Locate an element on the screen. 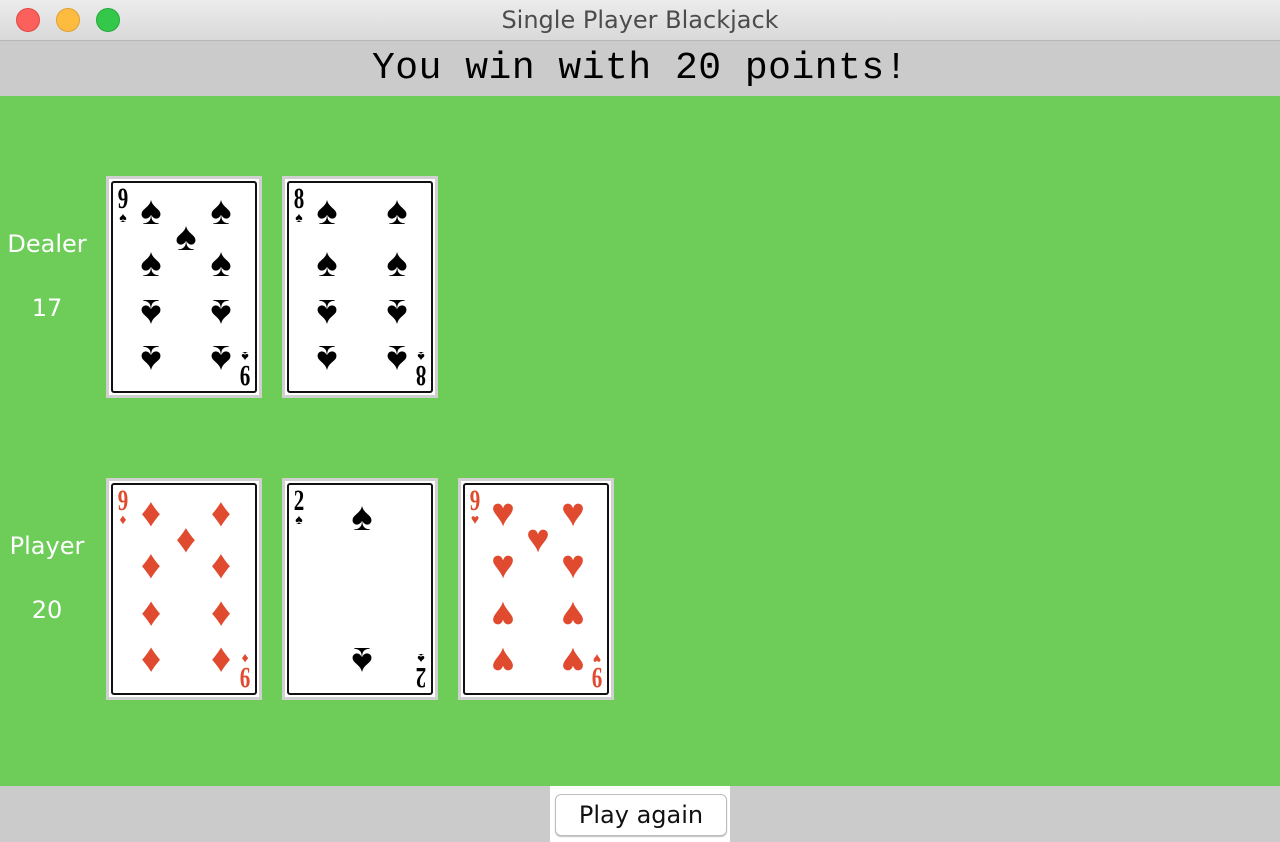  window-title: Single Player Blackjack is located at coordinates (640, 20).